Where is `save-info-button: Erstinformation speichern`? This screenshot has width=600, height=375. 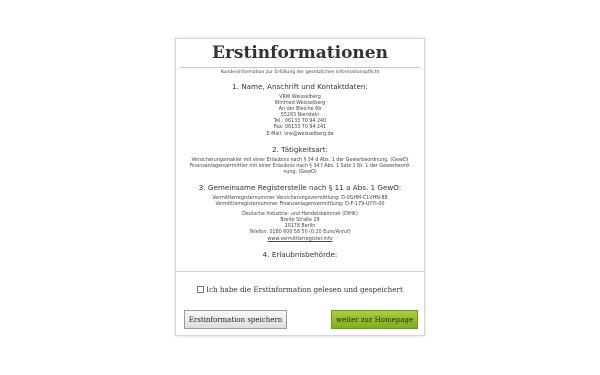
save-info-button: Erstinformation speichern is located at coordinates (235, 319).